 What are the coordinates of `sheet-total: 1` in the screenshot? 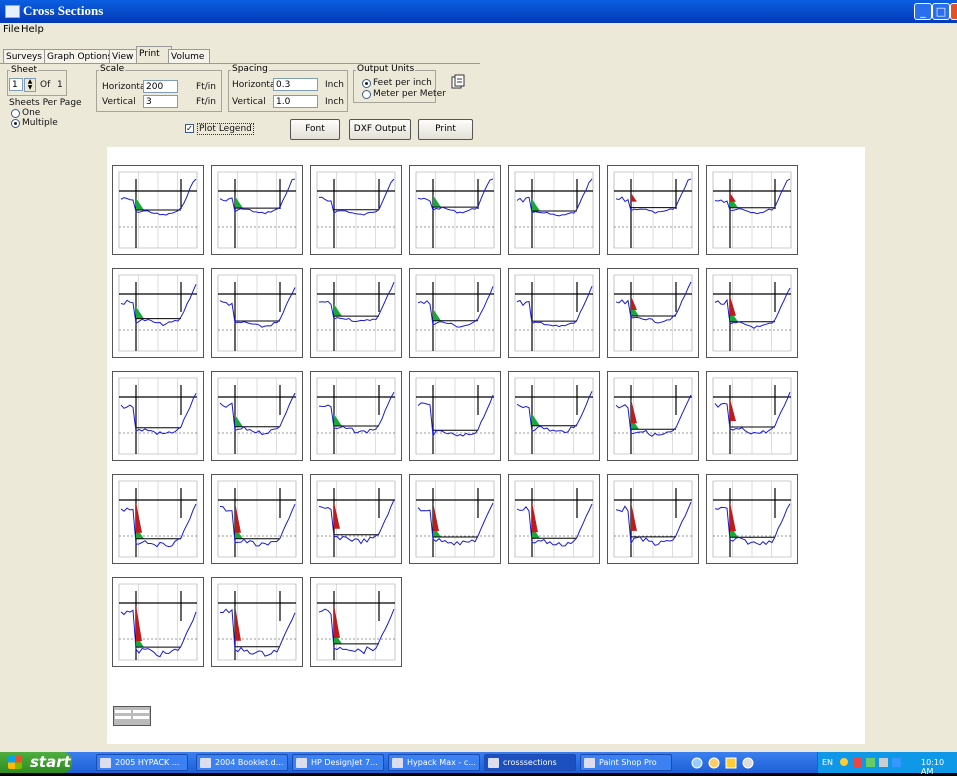 It's located at (60, 85).